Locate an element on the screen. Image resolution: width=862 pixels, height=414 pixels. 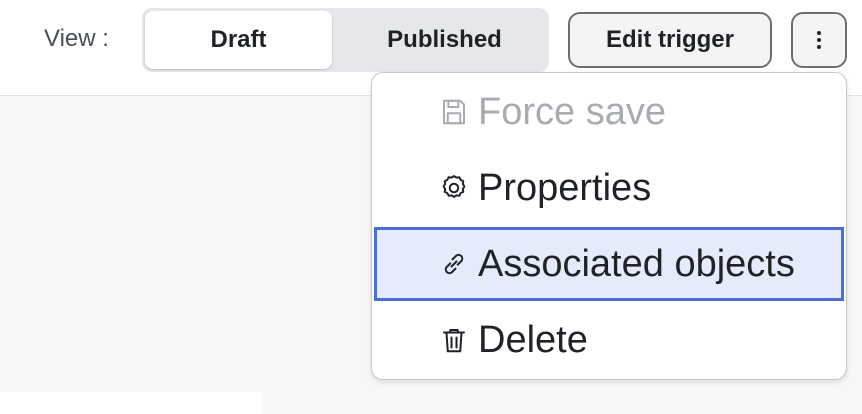
segment-published: Published is located at coordinates (444, 40).